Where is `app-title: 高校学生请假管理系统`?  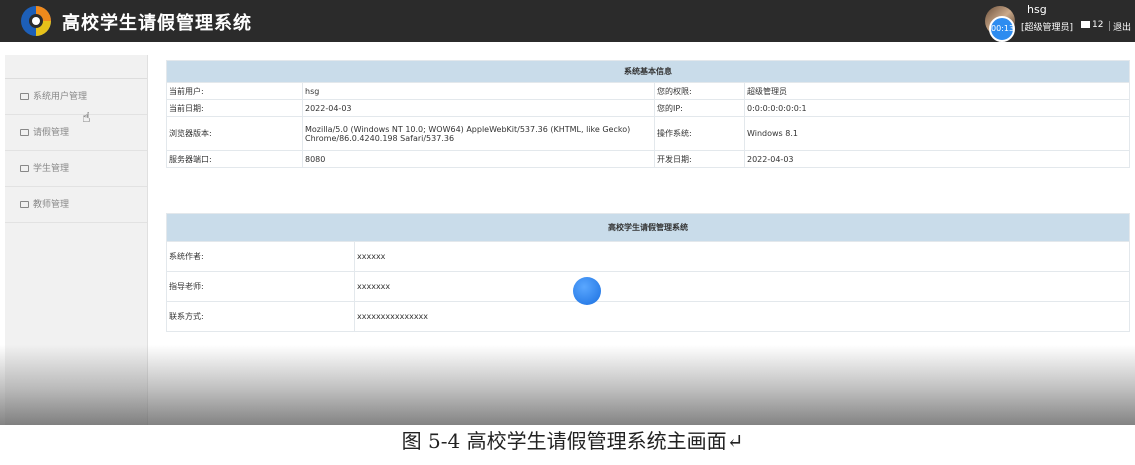 app-title: 高校学生请假管理系统 is located at coordinates (157, 23).